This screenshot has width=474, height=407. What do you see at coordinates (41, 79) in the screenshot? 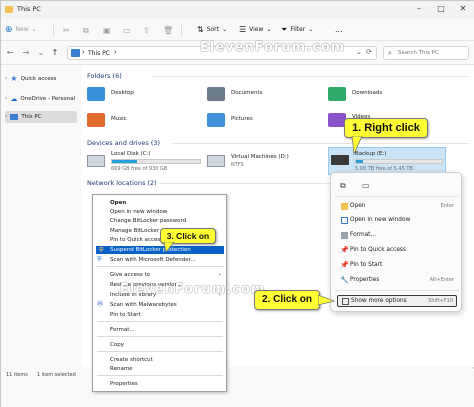
I see `sidebar-item-quick-access: › ★ Quick access` at bounding box center [41, 79].